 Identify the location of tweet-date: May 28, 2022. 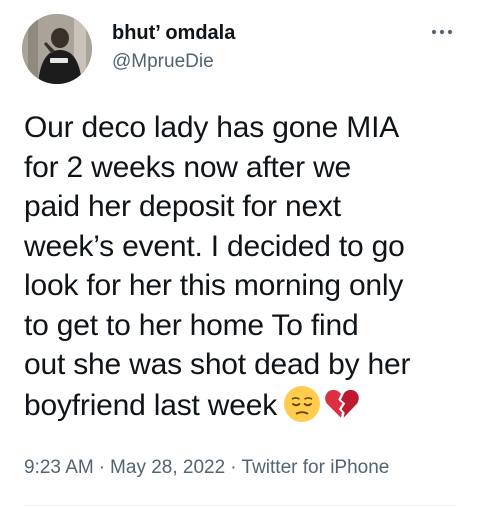
(167, 467).